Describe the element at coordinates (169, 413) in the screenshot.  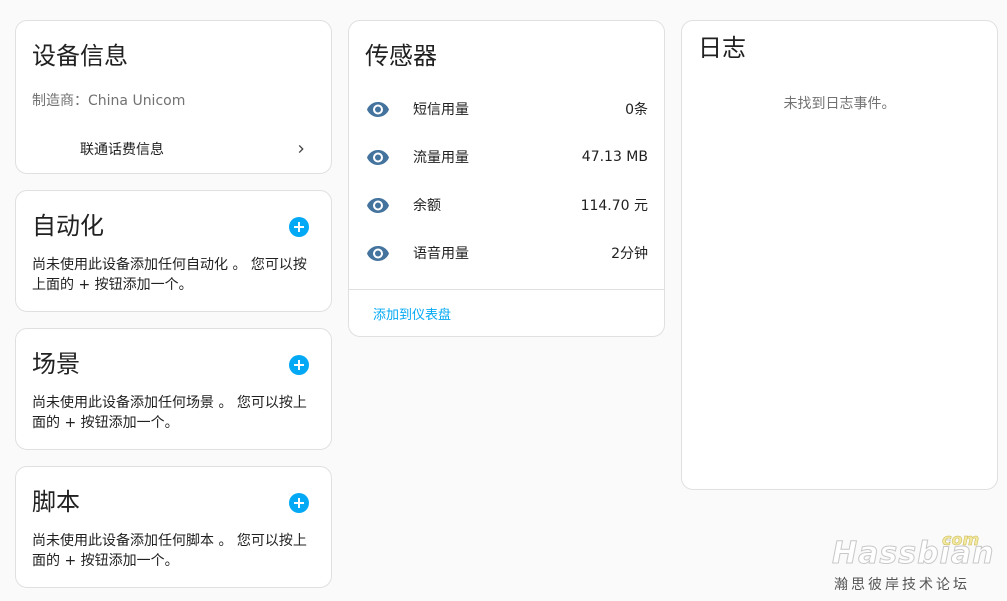
I see `scene-description: 尚未使用此设备添加任何场景 。 您可以按上面的 + 按钮添加一个。` at that location.